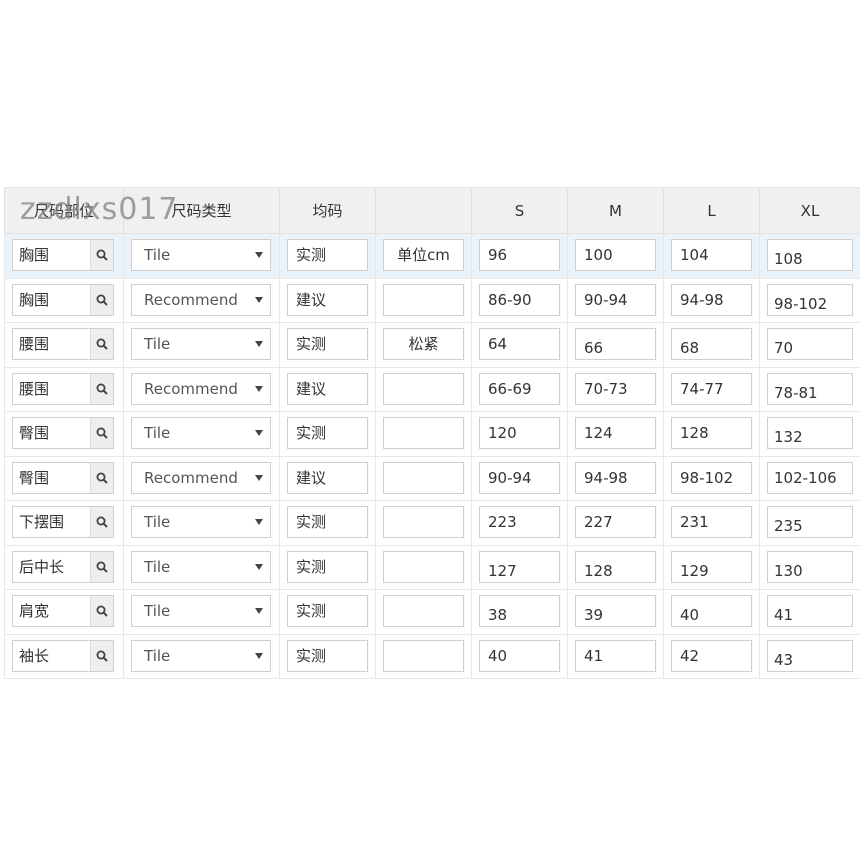  Describe the element at coordinates (519, 566) in the screenshot. I see `size-s-input: 127` at that location.